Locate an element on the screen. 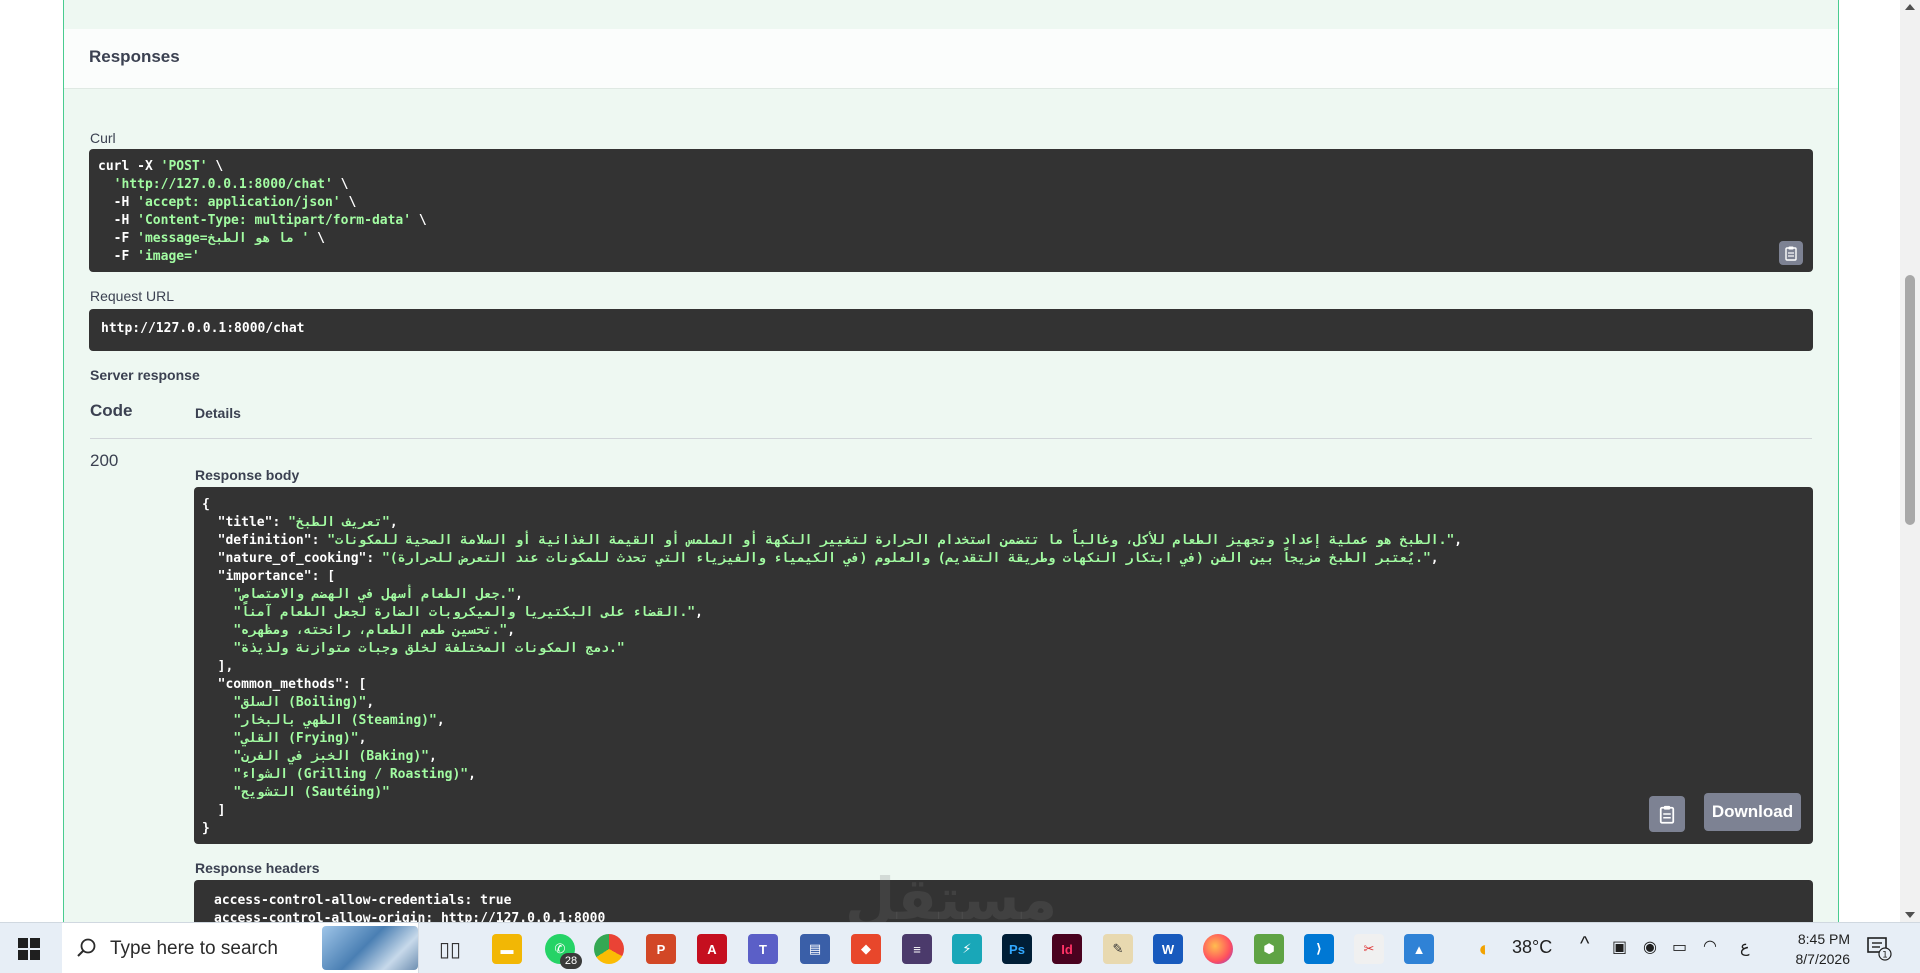  meet-icon: ▣ is located at coordinates (1619, 947).